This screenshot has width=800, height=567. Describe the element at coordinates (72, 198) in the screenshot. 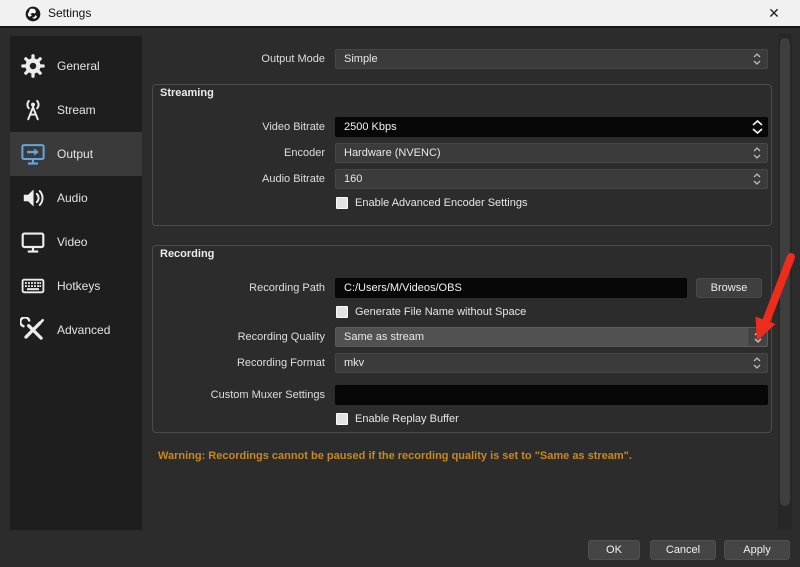

I see `sidebar-item-label: Audio` at that location.